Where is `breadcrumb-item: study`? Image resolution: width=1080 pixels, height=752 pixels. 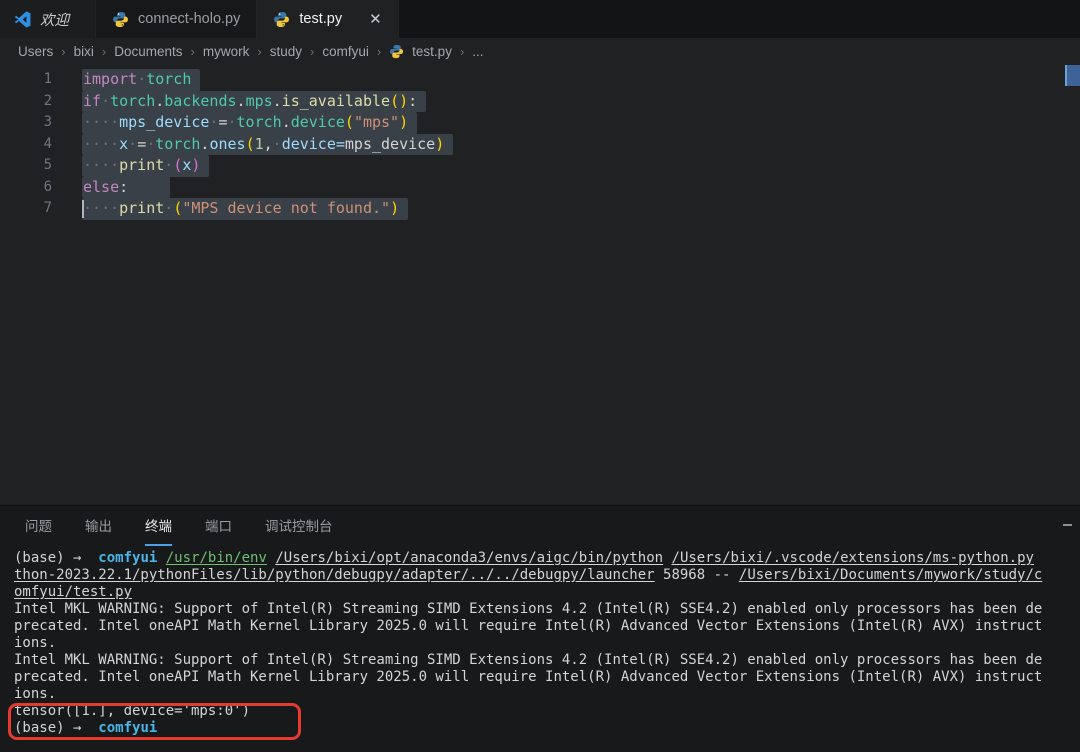 breadcrumb-item: study is located at coordinates (286, 51).